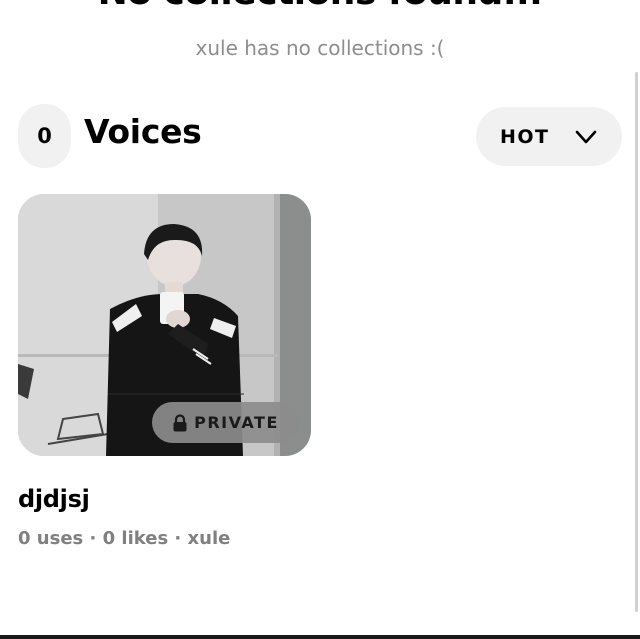  What do you see at coordinates (320, 637) in the screenshot?
I see `bottom-divider` at bounding box center [320, 637].